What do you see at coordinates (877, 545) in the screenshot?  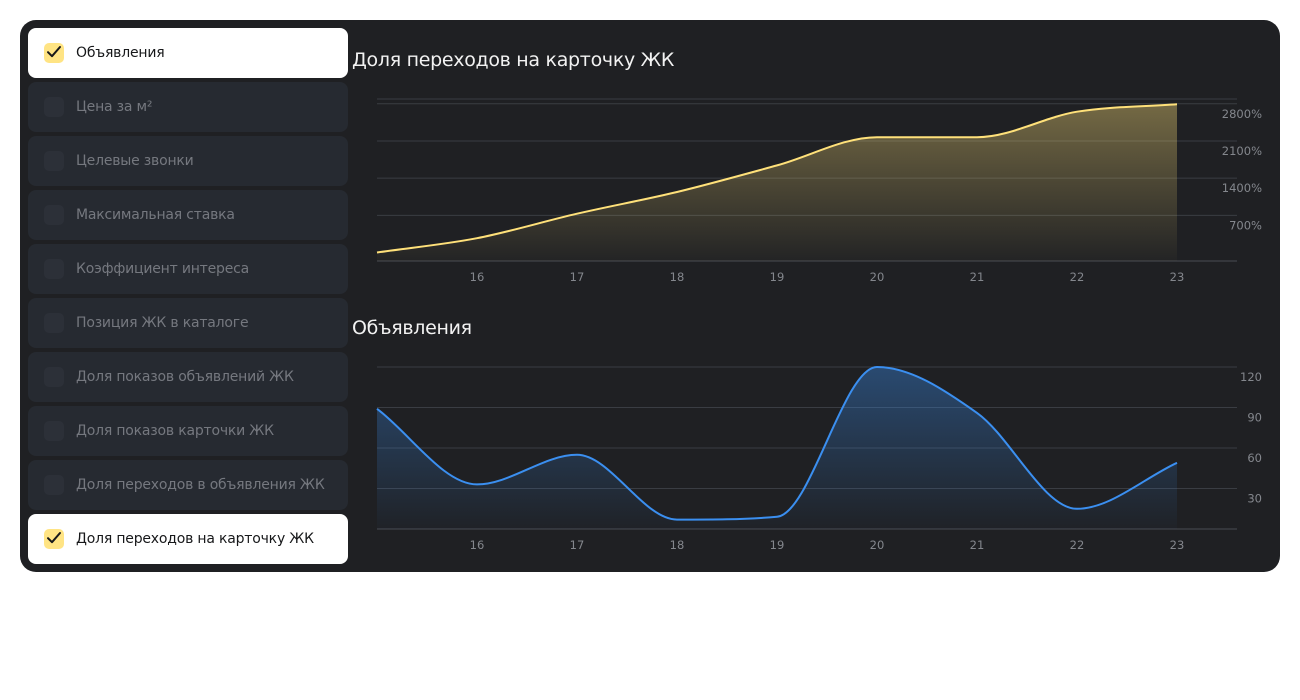 I see `x-tick-label: 20` at bounding box center [877, 545].